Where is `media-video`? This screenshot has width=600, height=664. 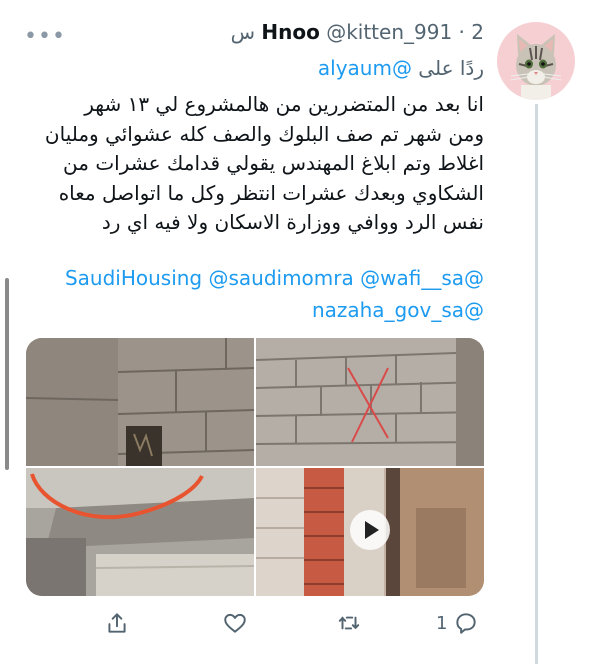 media-video is located at coordinates (370, 532).